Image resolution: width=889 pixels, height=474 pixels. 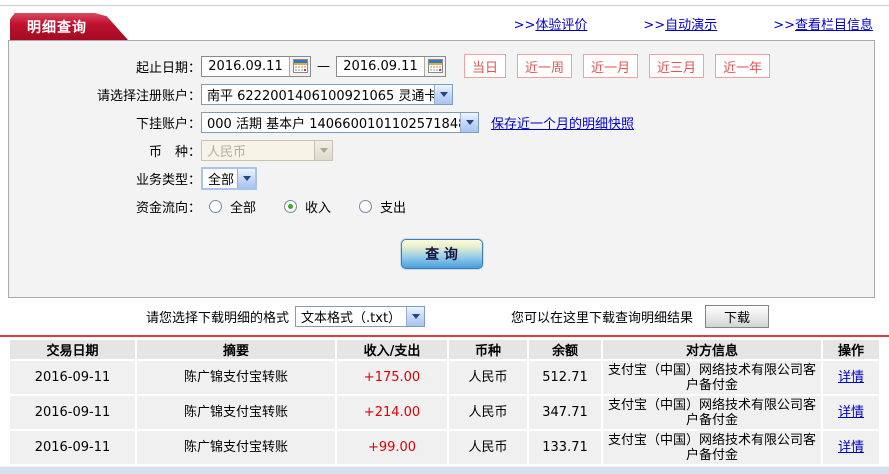 I want to click on sub-account-select: 000 活期 基本户 1406600101102571848, so click(x=340, y=122).